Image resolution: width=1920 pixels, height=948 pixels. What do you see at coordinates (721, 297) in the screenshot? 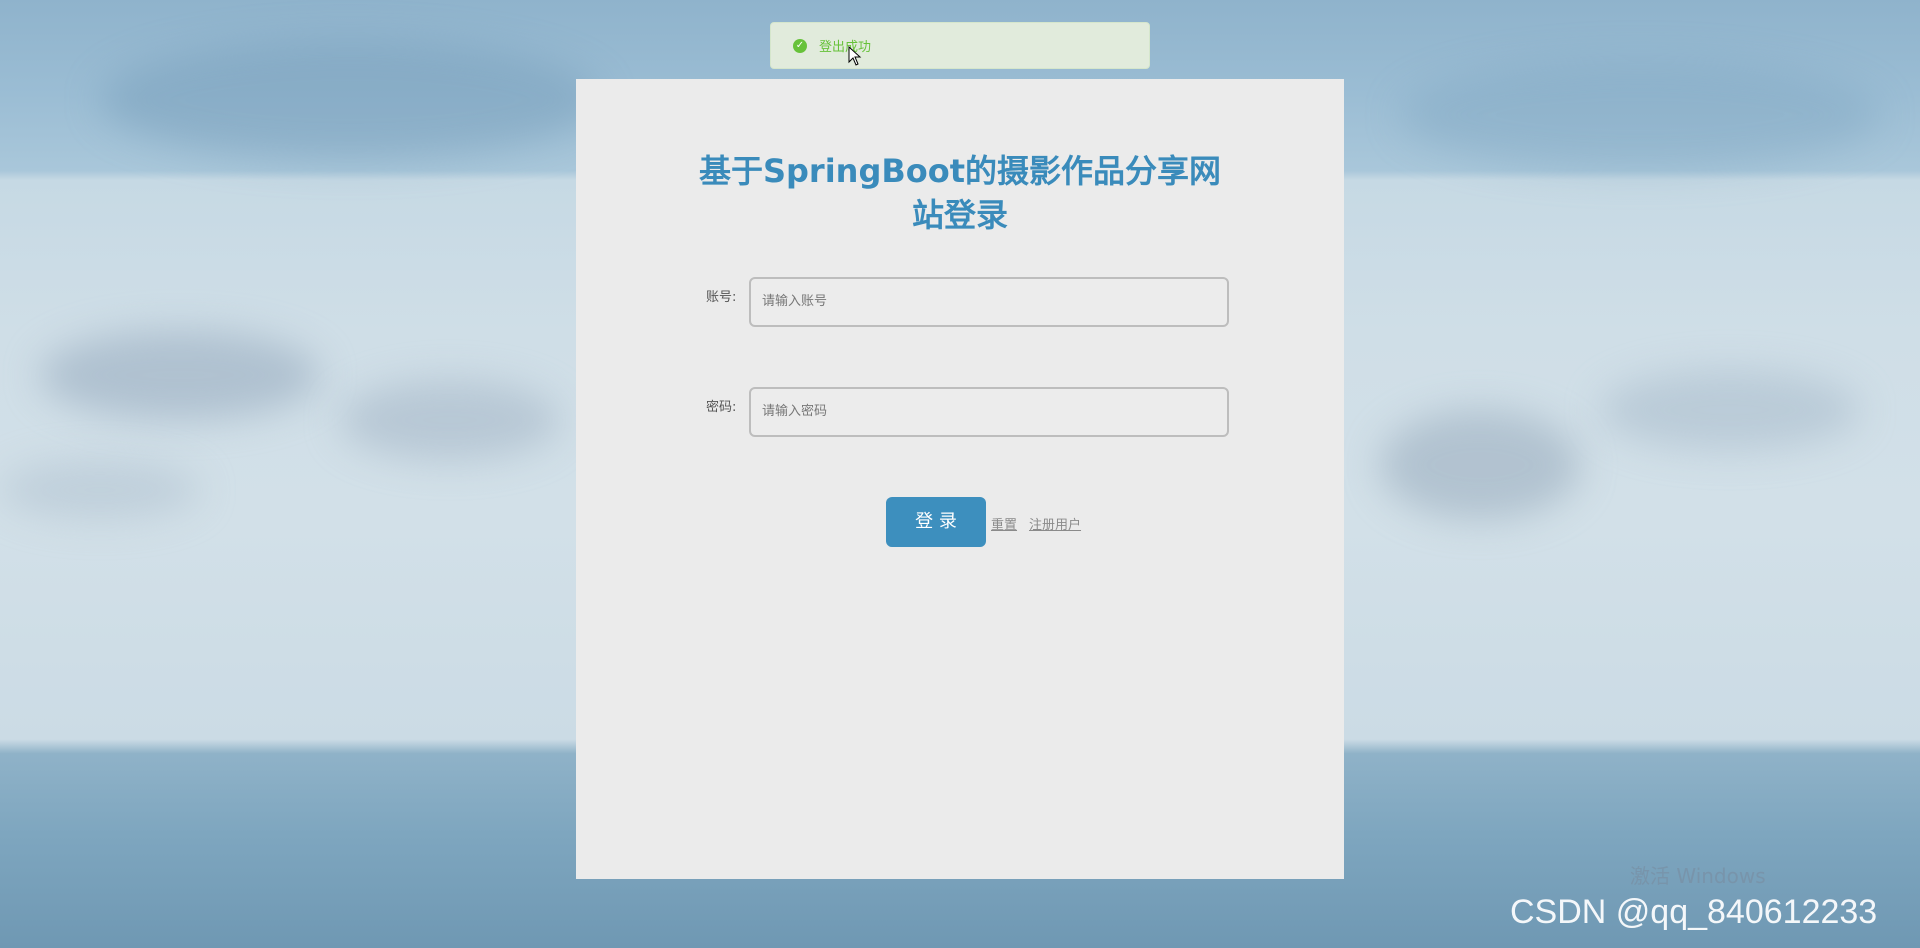
I see `account-label: 账号:` at bounding box center [721, 297].